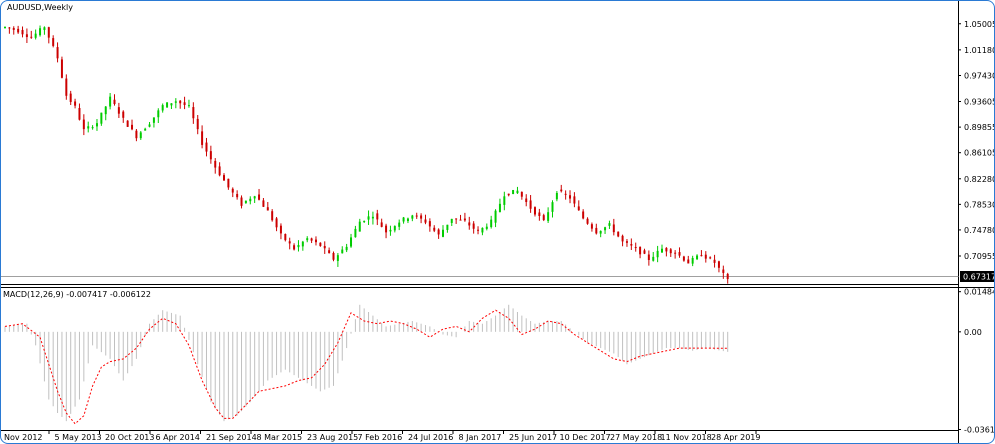  Describe the element at coordinates (979, 256) in the screenshot. I see `price-tick-label: 0.70955` at that location.